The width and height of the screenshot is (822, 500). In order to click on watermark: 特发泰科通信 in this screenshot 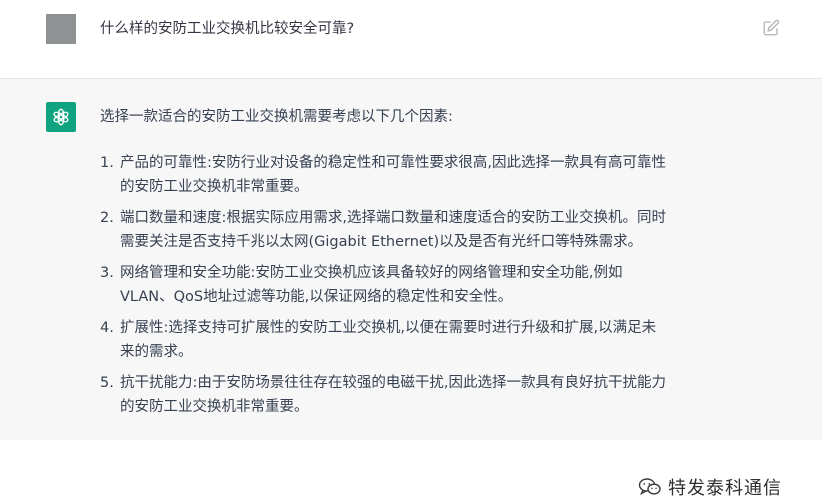, I will do `click(710, 487)`.